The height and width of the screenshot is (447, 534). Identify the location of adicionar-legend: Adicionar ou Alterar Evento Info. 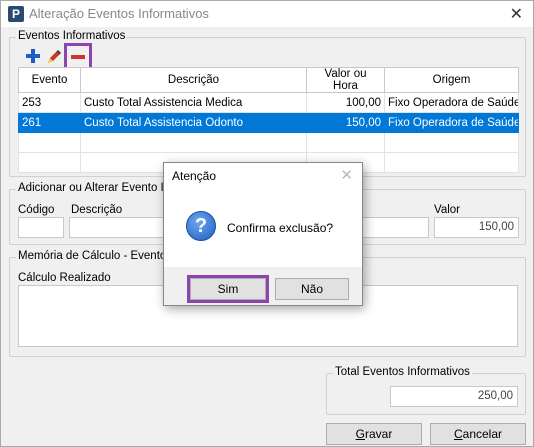
(99, 188).